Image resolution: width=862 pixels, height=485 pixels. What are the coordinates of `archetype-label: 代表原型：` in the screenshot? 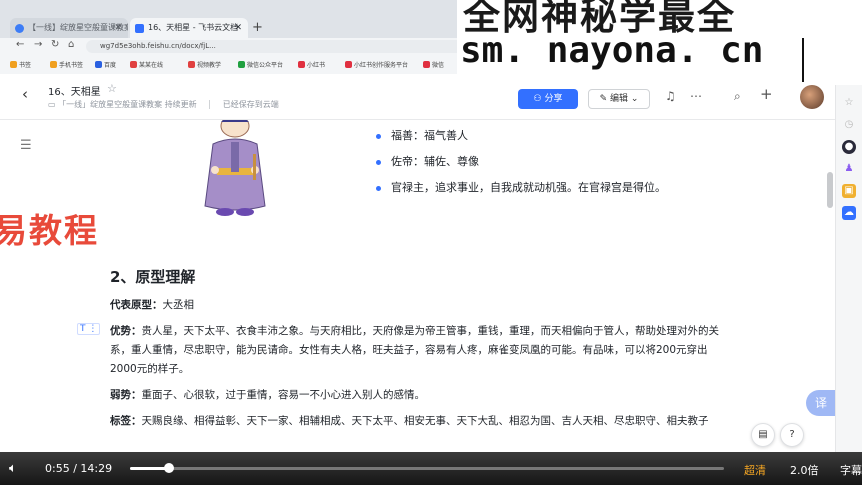 It's located at (136, 305).